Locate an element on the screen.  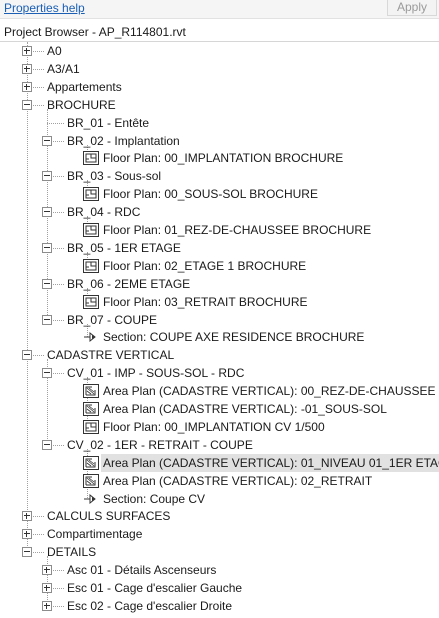
tree-item: BR_02 - Implantation is located at coordinates (219, 141).